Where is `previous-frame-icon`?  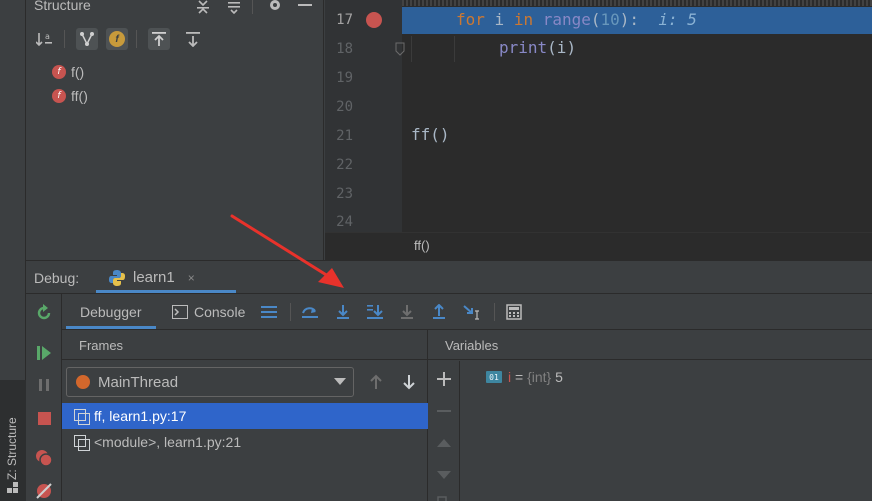
previous-frame-icon is located at coordinates (376, 382).